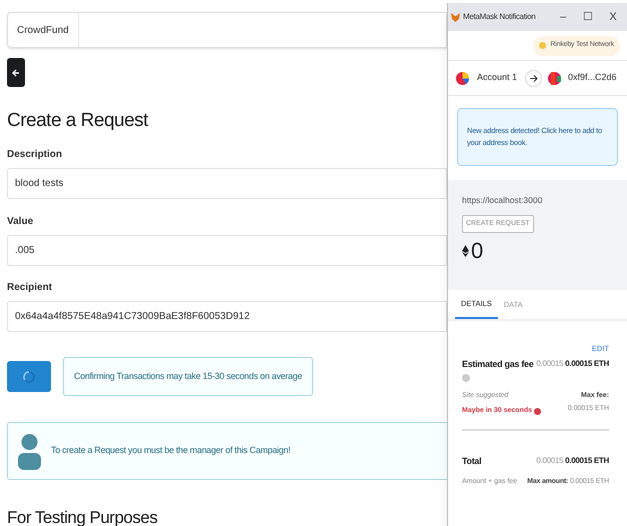 The image size is (627, 526). Describe the element at coordinates (588, 17) in the screenshot. I see `maximize-button: ☐` at that location.